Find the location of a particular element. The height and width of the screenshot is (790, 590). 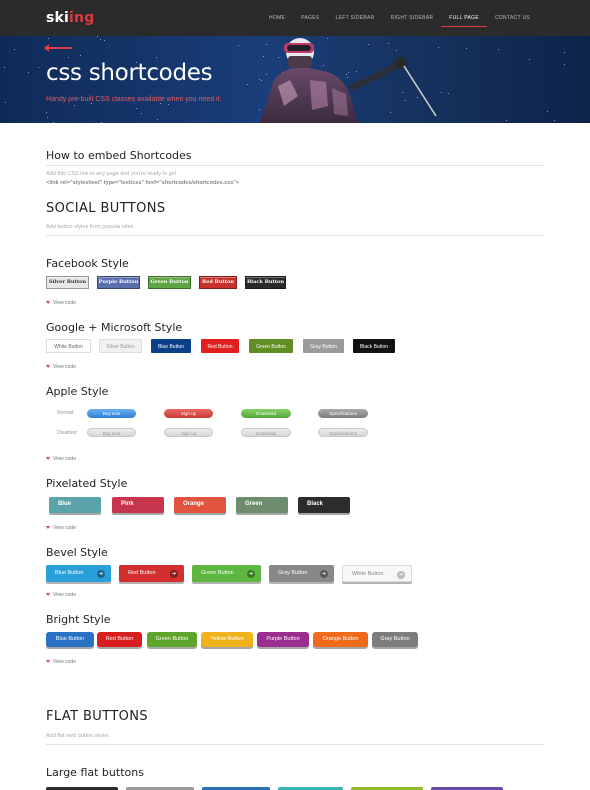

bevel-blue-button: Blue Button ➜ is located at coordinates (78, 573).